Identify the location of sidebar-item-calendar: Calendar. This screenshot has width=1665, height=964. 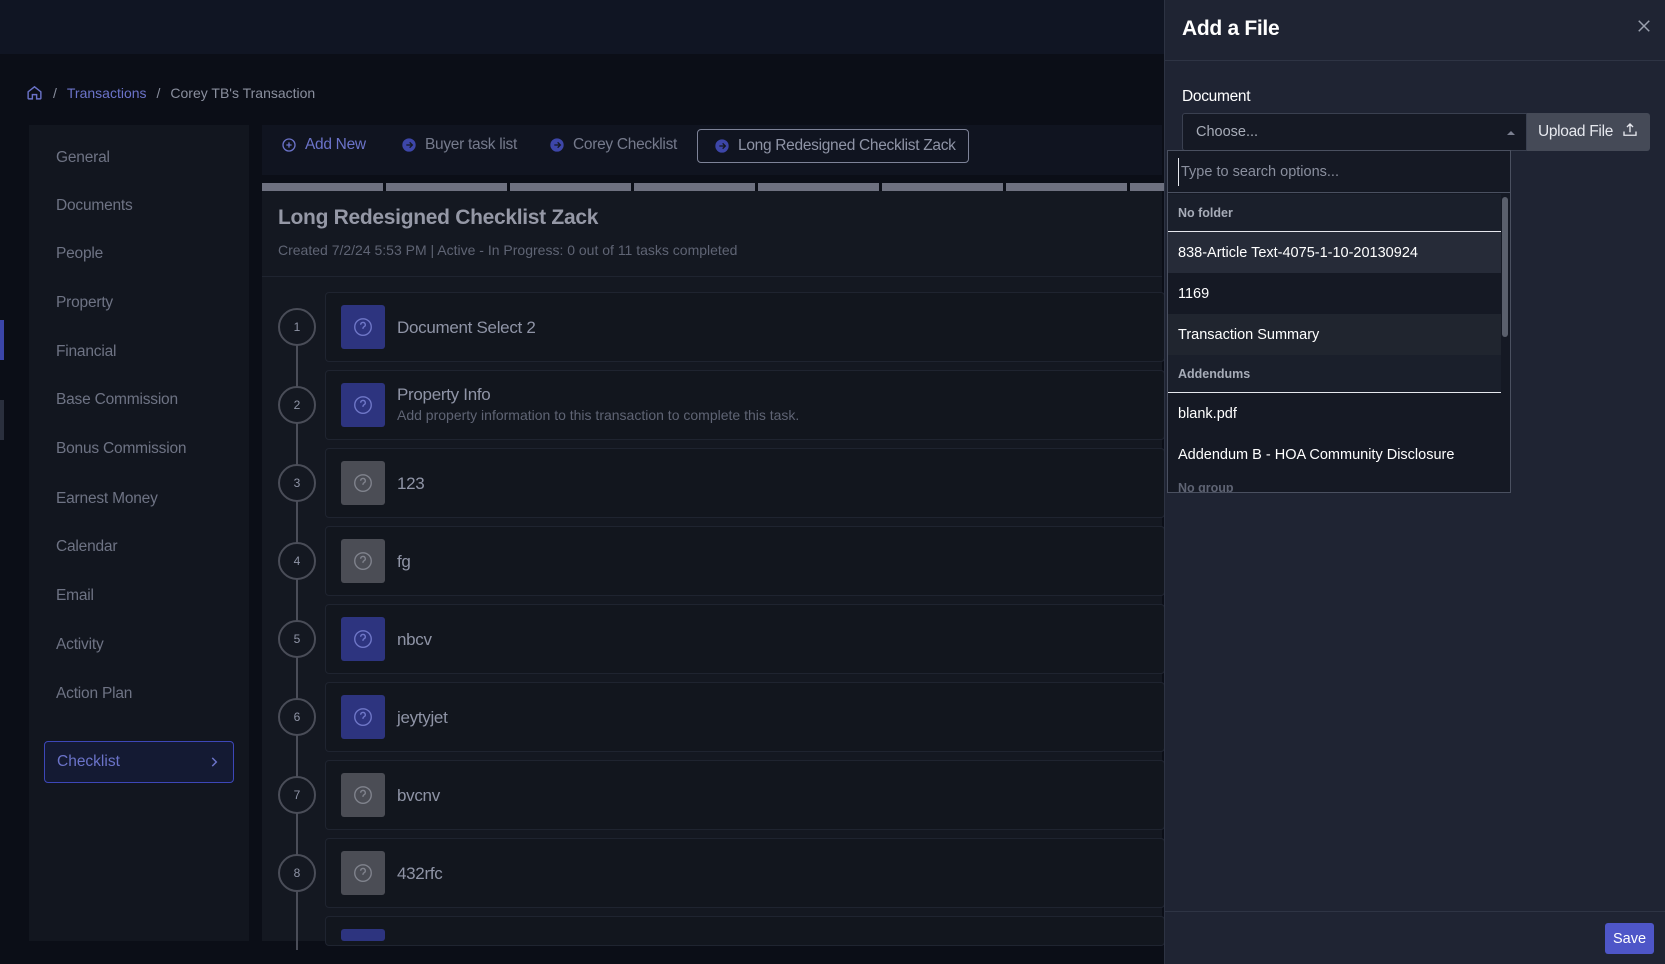
(87, 547).